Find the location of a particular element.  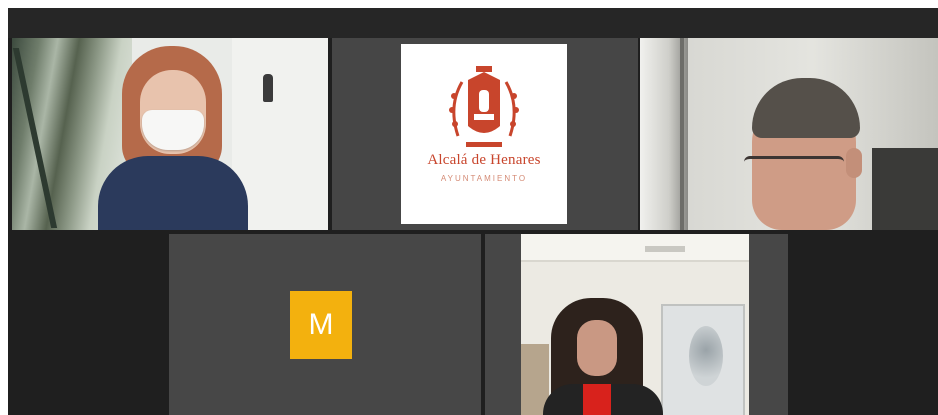

ceiling-lamp is located at coordinates (665, 249).